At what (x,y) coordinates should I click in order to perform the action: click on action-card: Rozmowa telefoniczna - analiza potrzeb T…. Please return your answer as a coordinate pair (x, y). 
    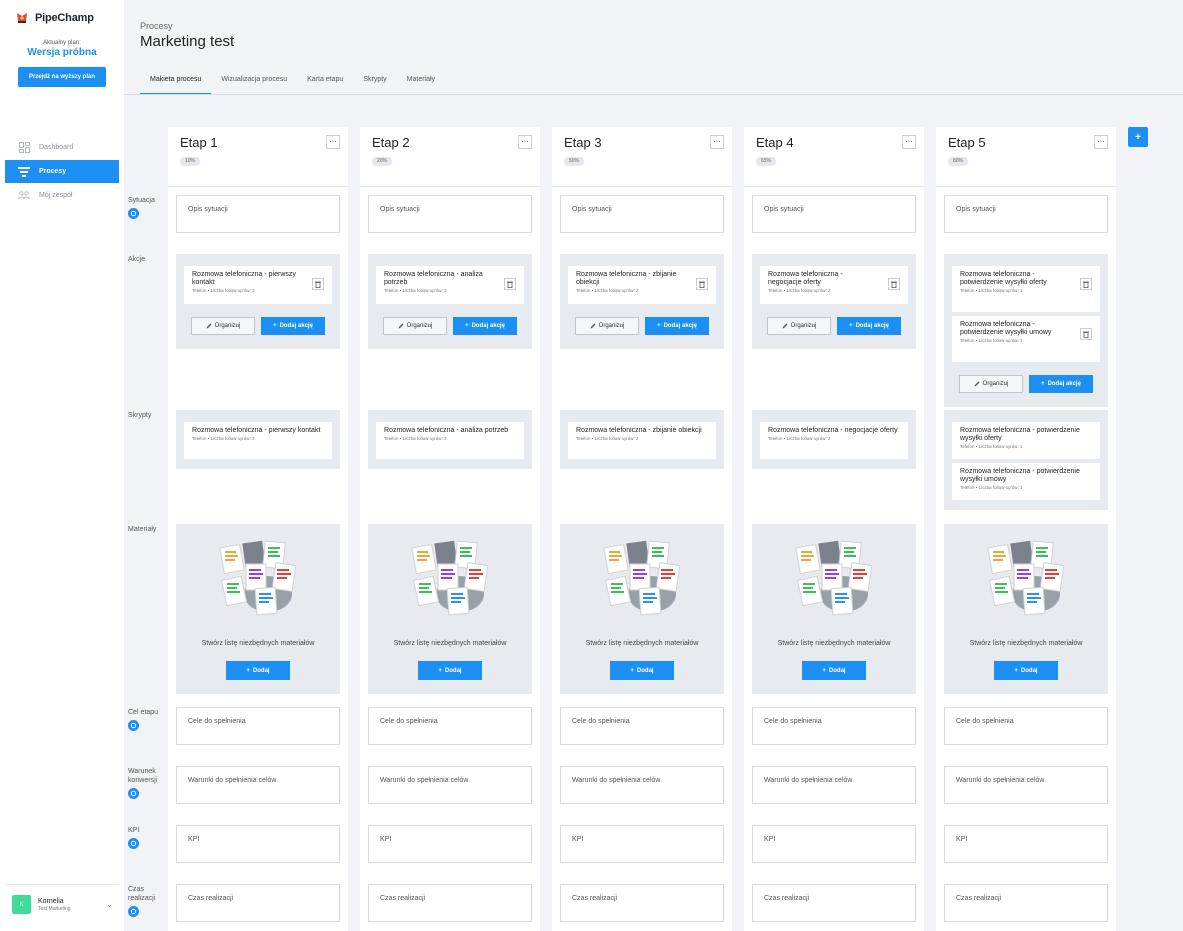
    Looking at the image, I should click on (450, 285).